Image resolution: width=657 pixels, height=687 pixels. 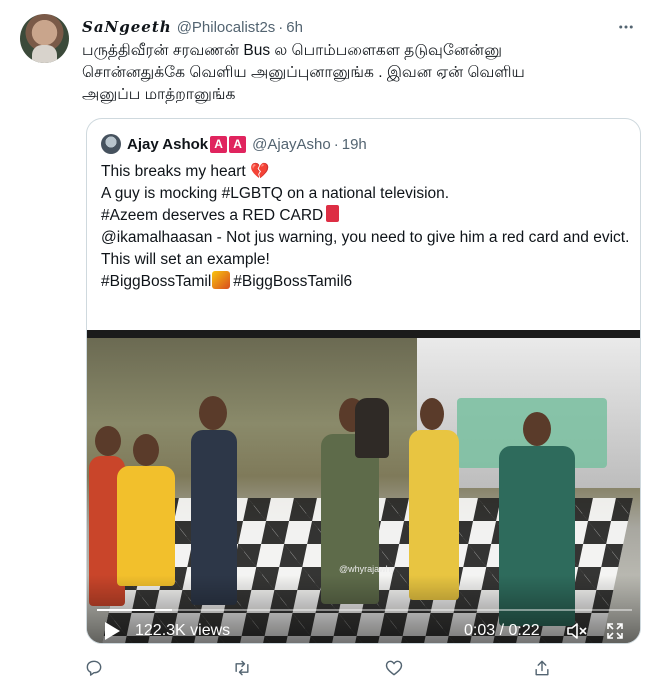 What do you see at coordinates (212, 215) in the screenshot?
I see `quote-line-text: #Azeem deserves a RED CARD` at bounding box center [212, 215].